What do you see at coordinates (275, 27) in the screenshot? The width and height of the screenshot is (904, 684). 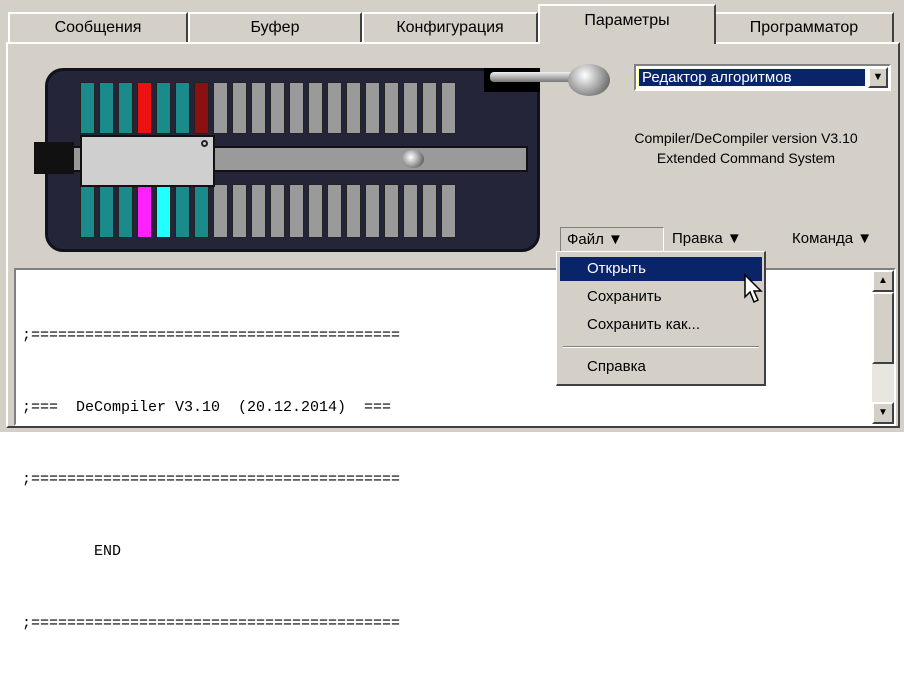 I see `tab-buffer: Буфер` at bounding box center [275, 27].